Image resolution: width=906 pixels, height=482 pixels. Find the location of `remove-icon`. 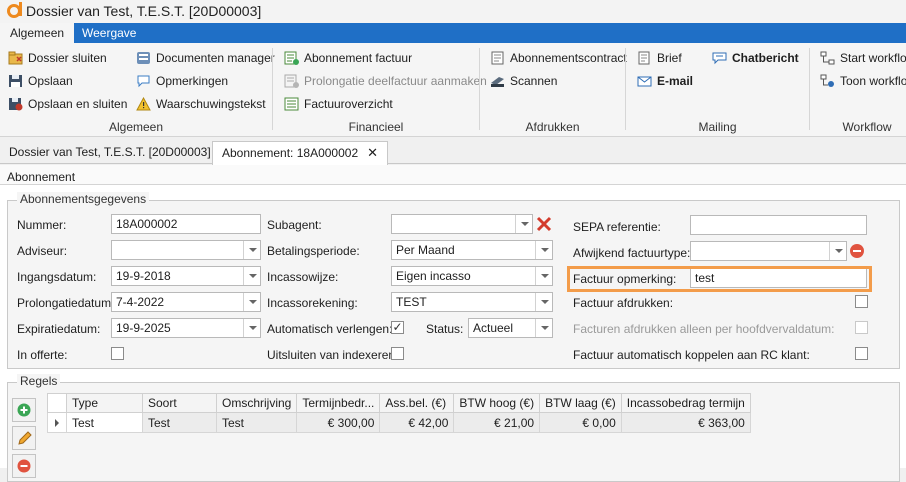

remove-icon is located at coordinates (24, 466).